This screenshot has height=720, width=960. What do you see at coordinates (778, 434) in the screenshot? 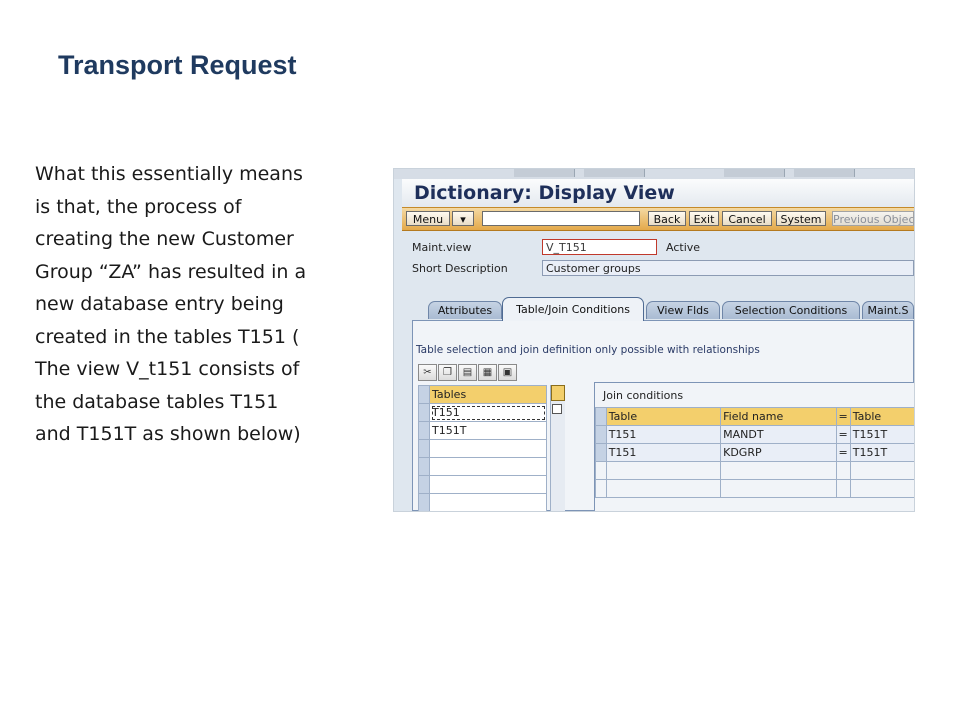
I see `table-cell: MANDT` at bounding box center [778, 434].